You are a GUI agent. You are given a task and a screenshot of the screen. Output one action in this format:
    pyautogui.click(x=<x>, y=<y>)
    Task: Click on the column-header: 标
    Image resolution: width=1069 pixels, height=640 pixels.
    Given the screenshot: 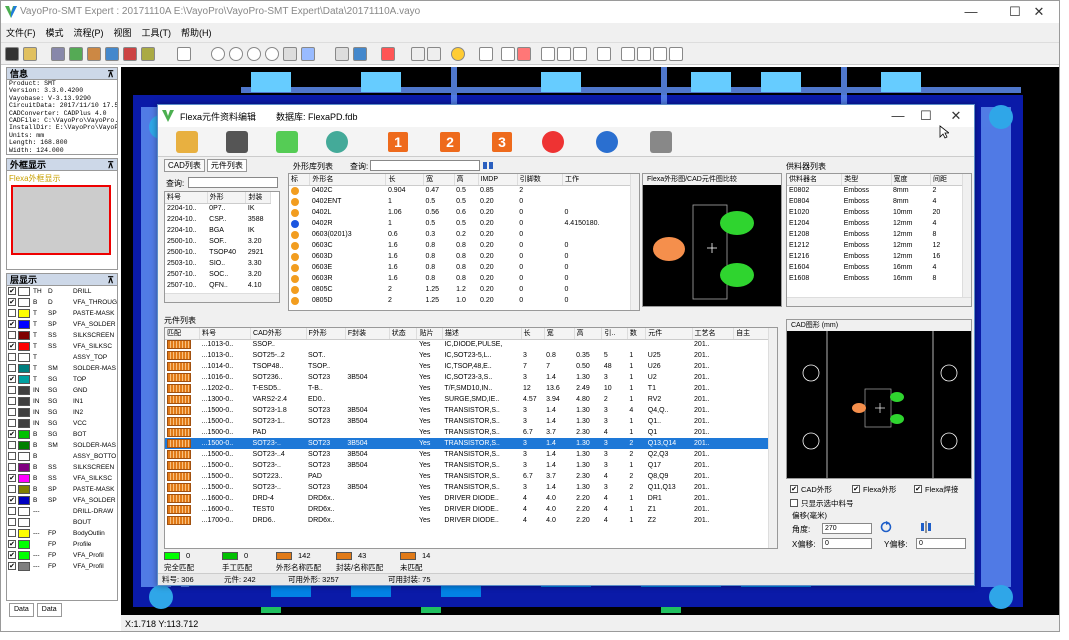 What is the action you would take?
    pyautogui.click(x=300, y=180)
    